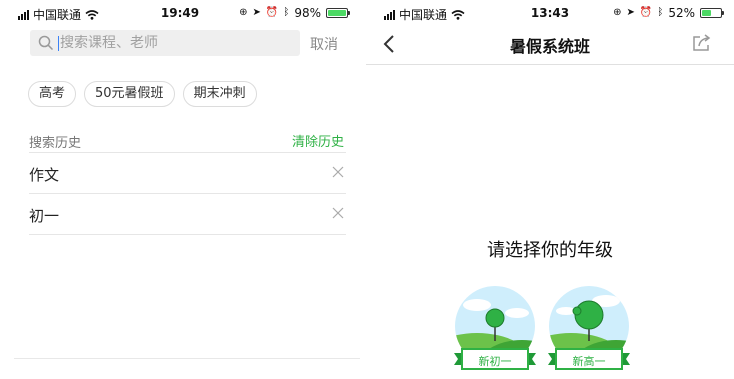  What do you see at coordinates (307, 13) in the screenshot?
I see `battery-percent: 98%` at bounding box center [307, 13].